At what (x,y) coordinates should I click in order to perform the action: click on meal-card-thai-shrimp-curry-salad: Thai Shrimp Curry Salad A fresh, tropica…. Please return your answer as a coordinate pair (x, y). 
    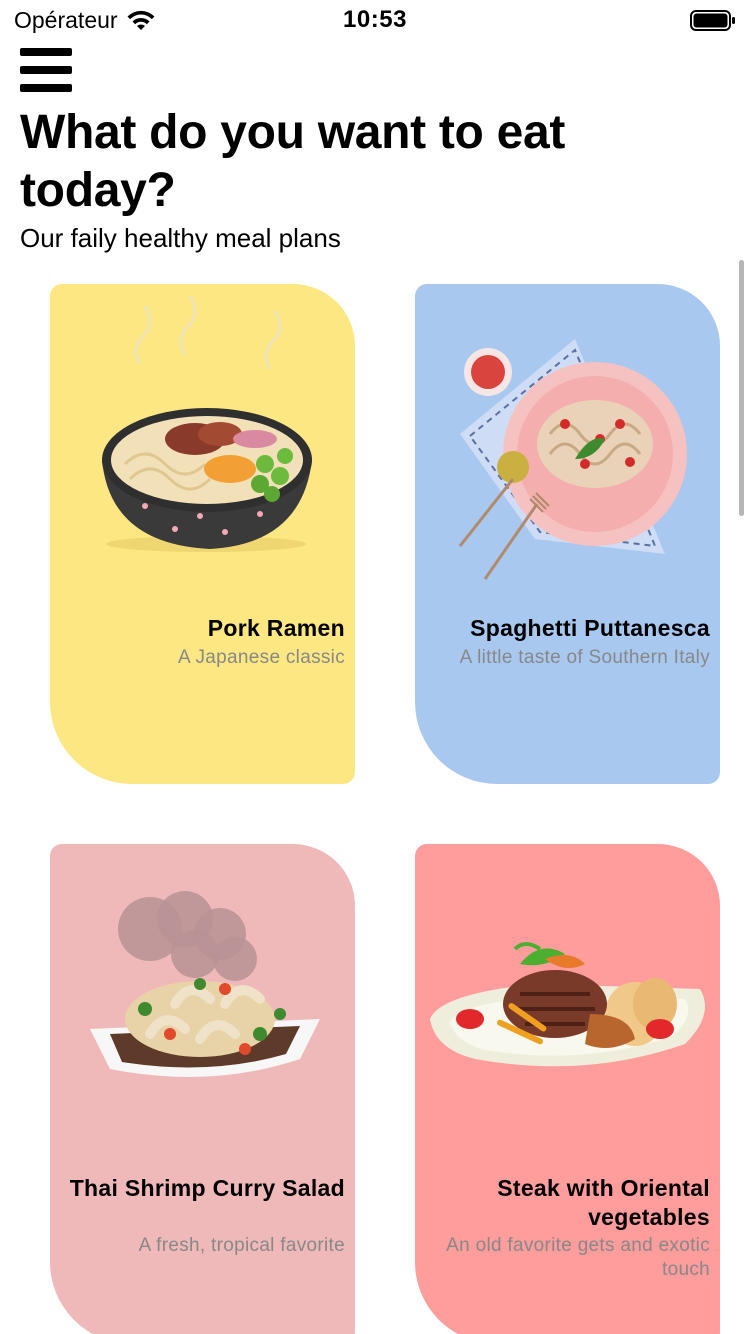
    Looking at the image, I should click on (202, 1089).